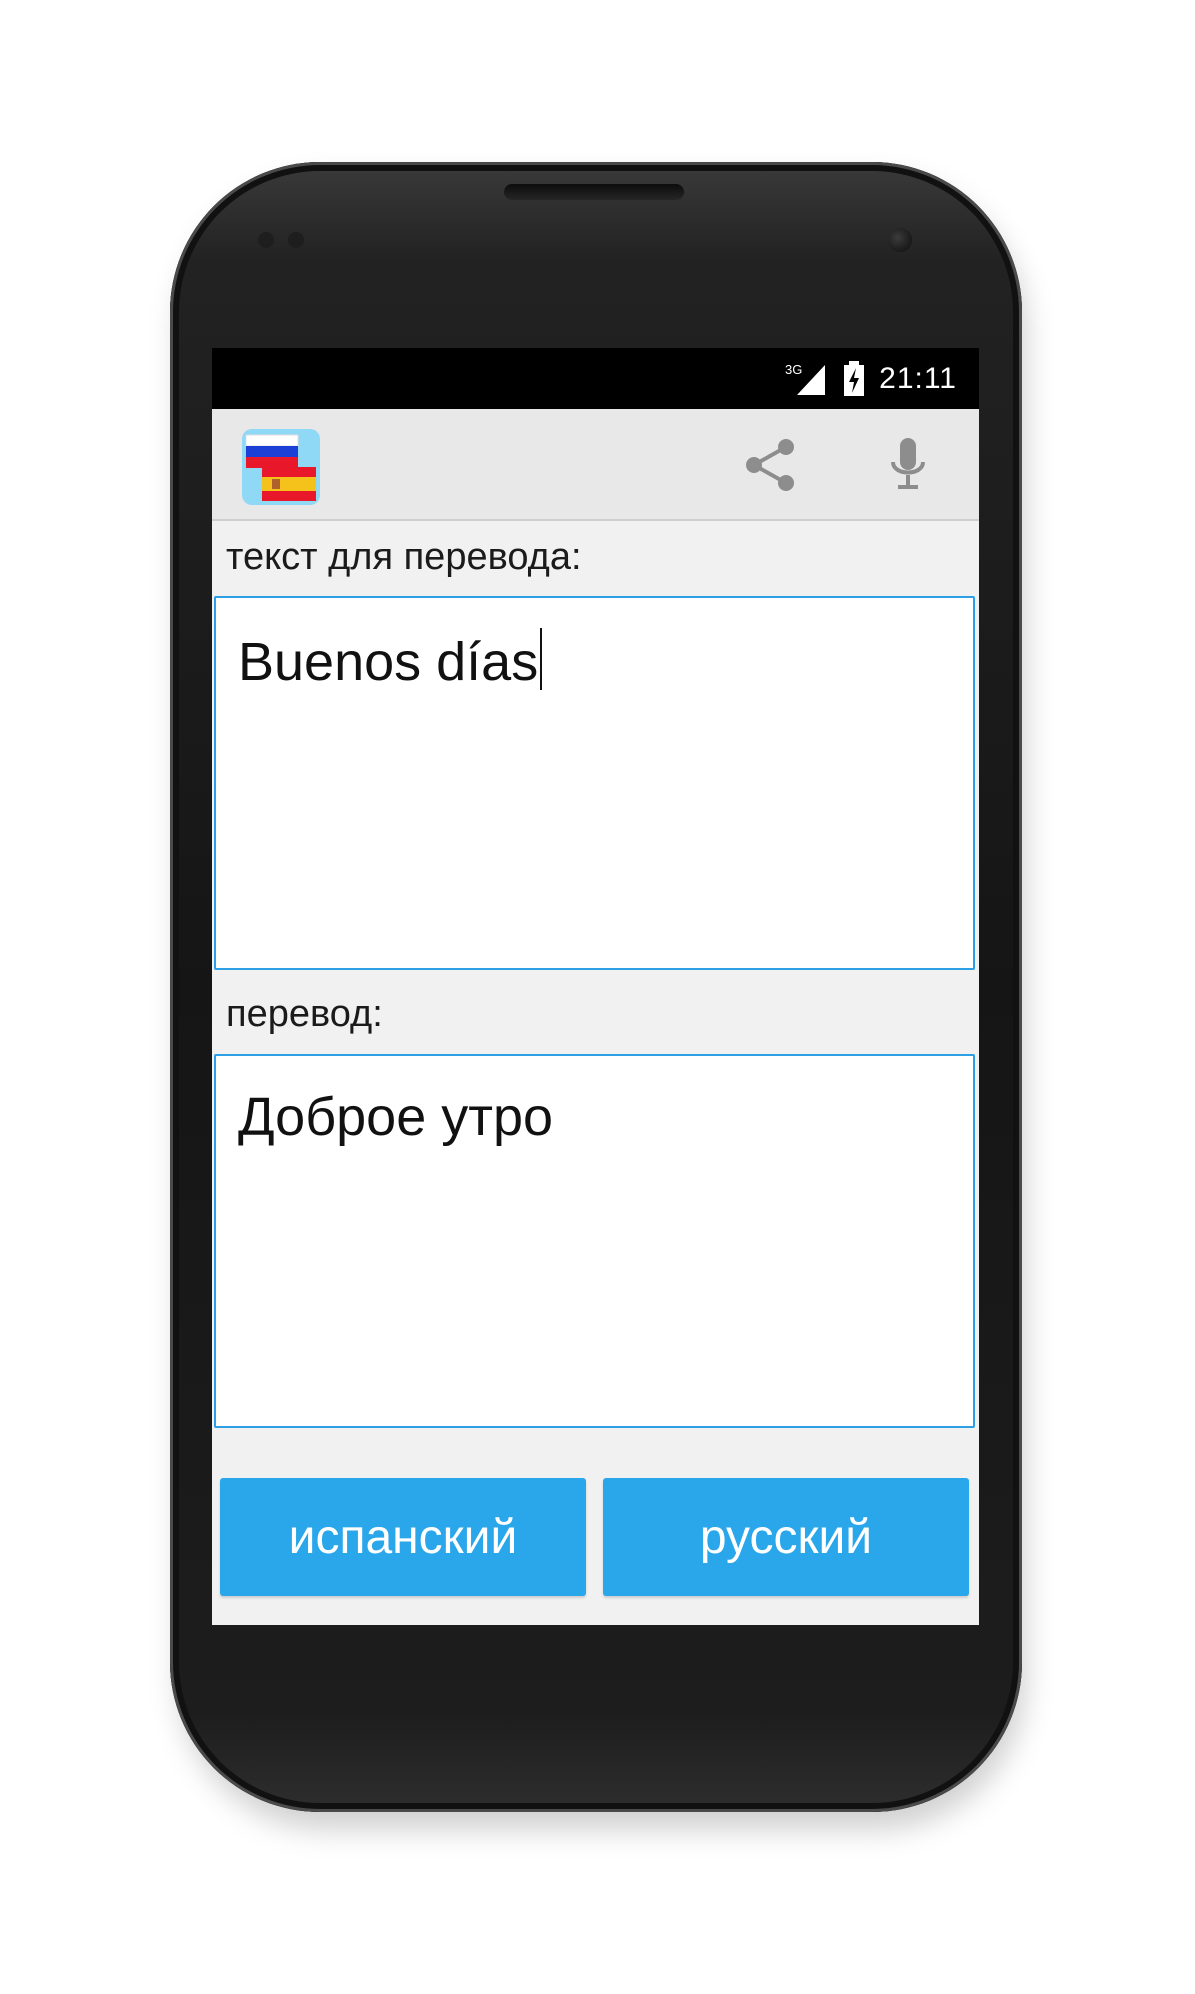 The image size is (1195, 1994). What do you see at coordinates (403, 1537) in the screenshot?
I see `source-language-button: испанский` at bounding box center [403, 1537].